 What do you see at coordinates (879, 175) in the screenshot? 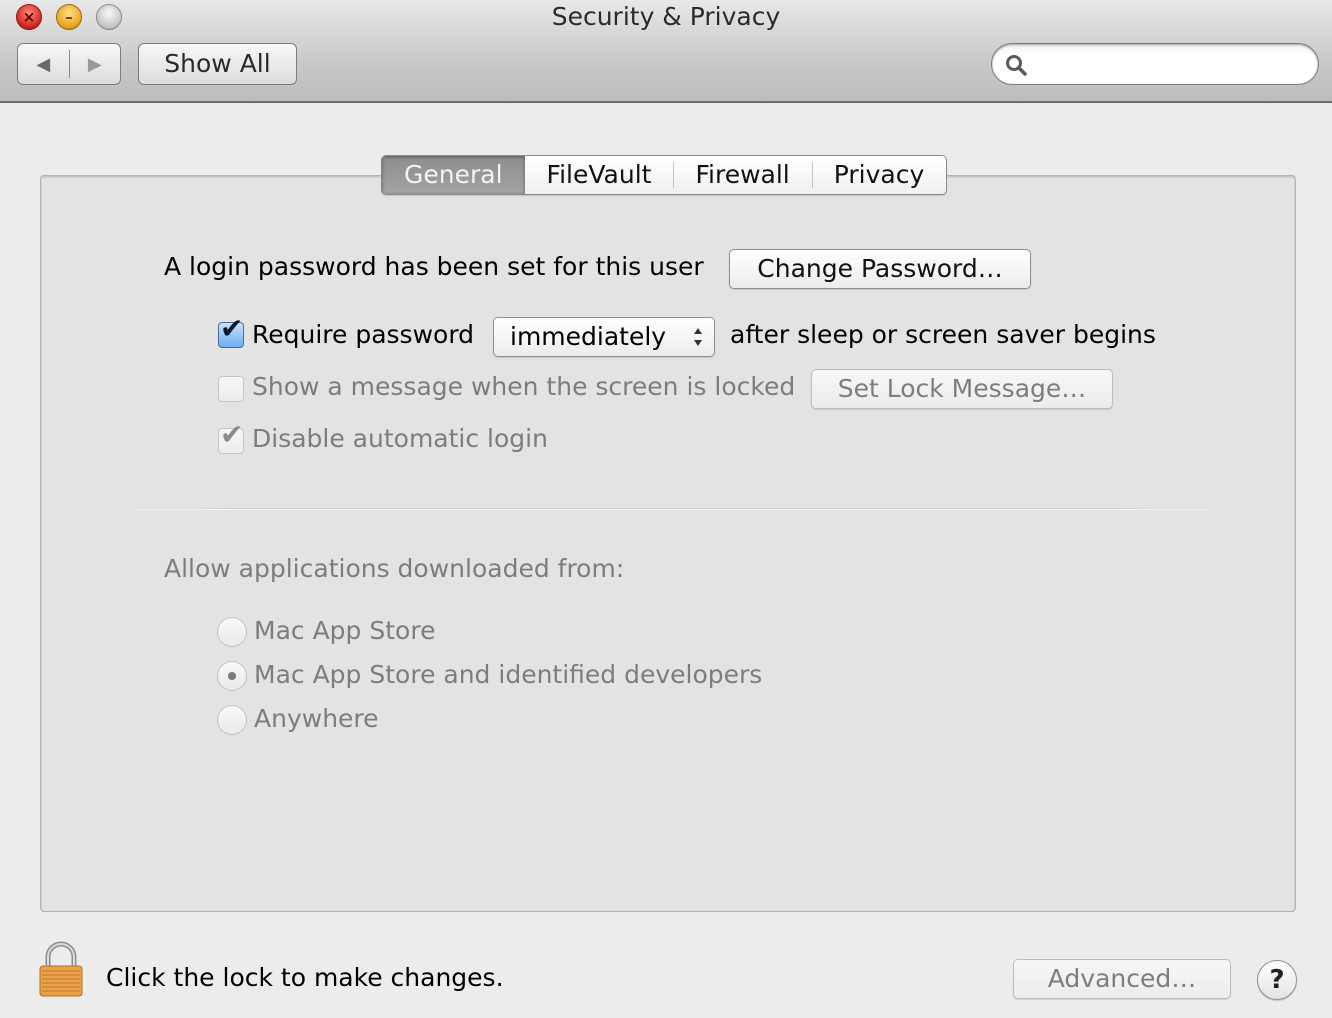
I see `tab-privacy: Privacy` at bounding box center [879, 175].